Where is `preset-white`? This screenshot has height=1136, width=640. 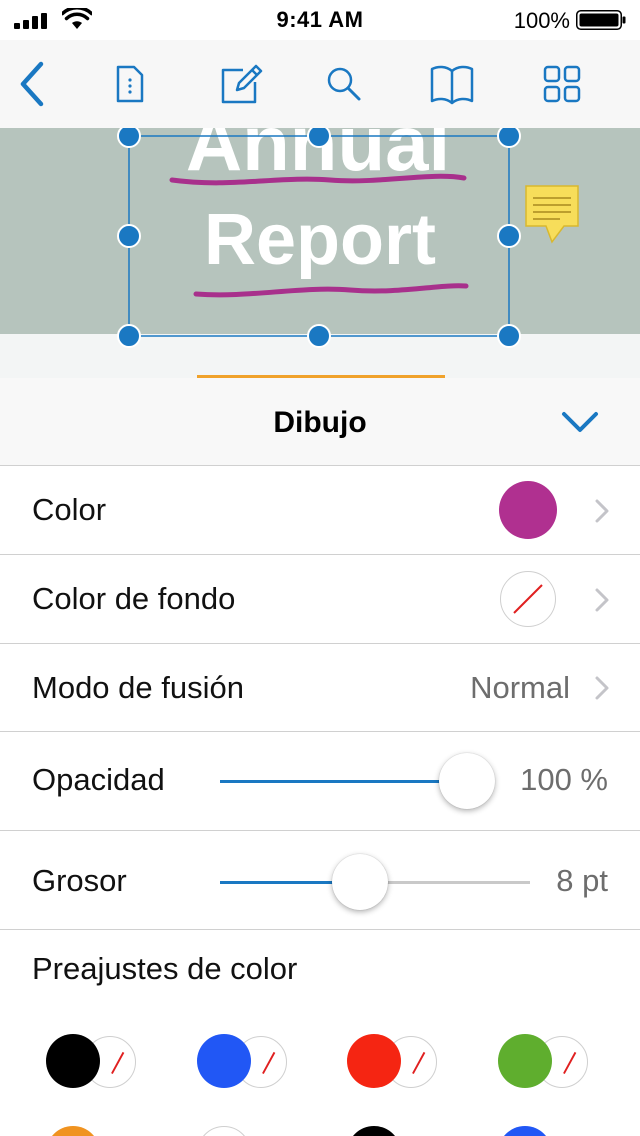
preset-white is located at coordinates (247, 1131).